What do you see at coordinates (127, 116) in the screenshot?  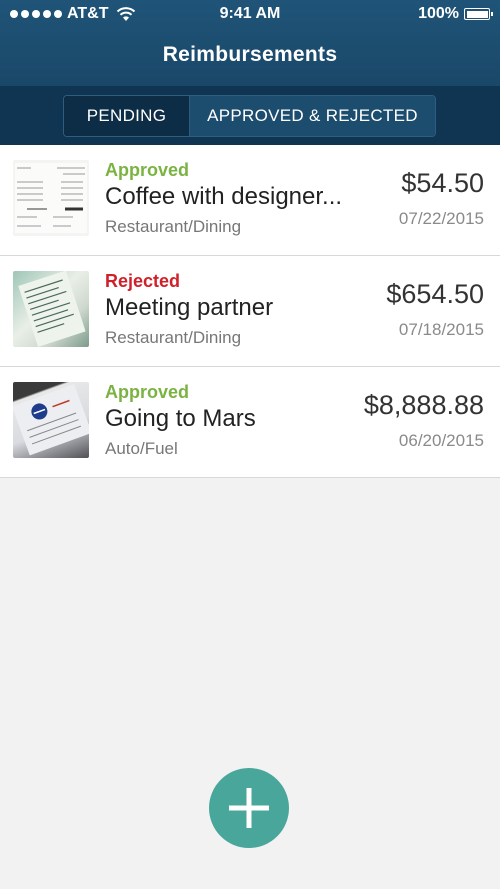 I see `tab-pending: PENDING` at bounding box center [127, 116].